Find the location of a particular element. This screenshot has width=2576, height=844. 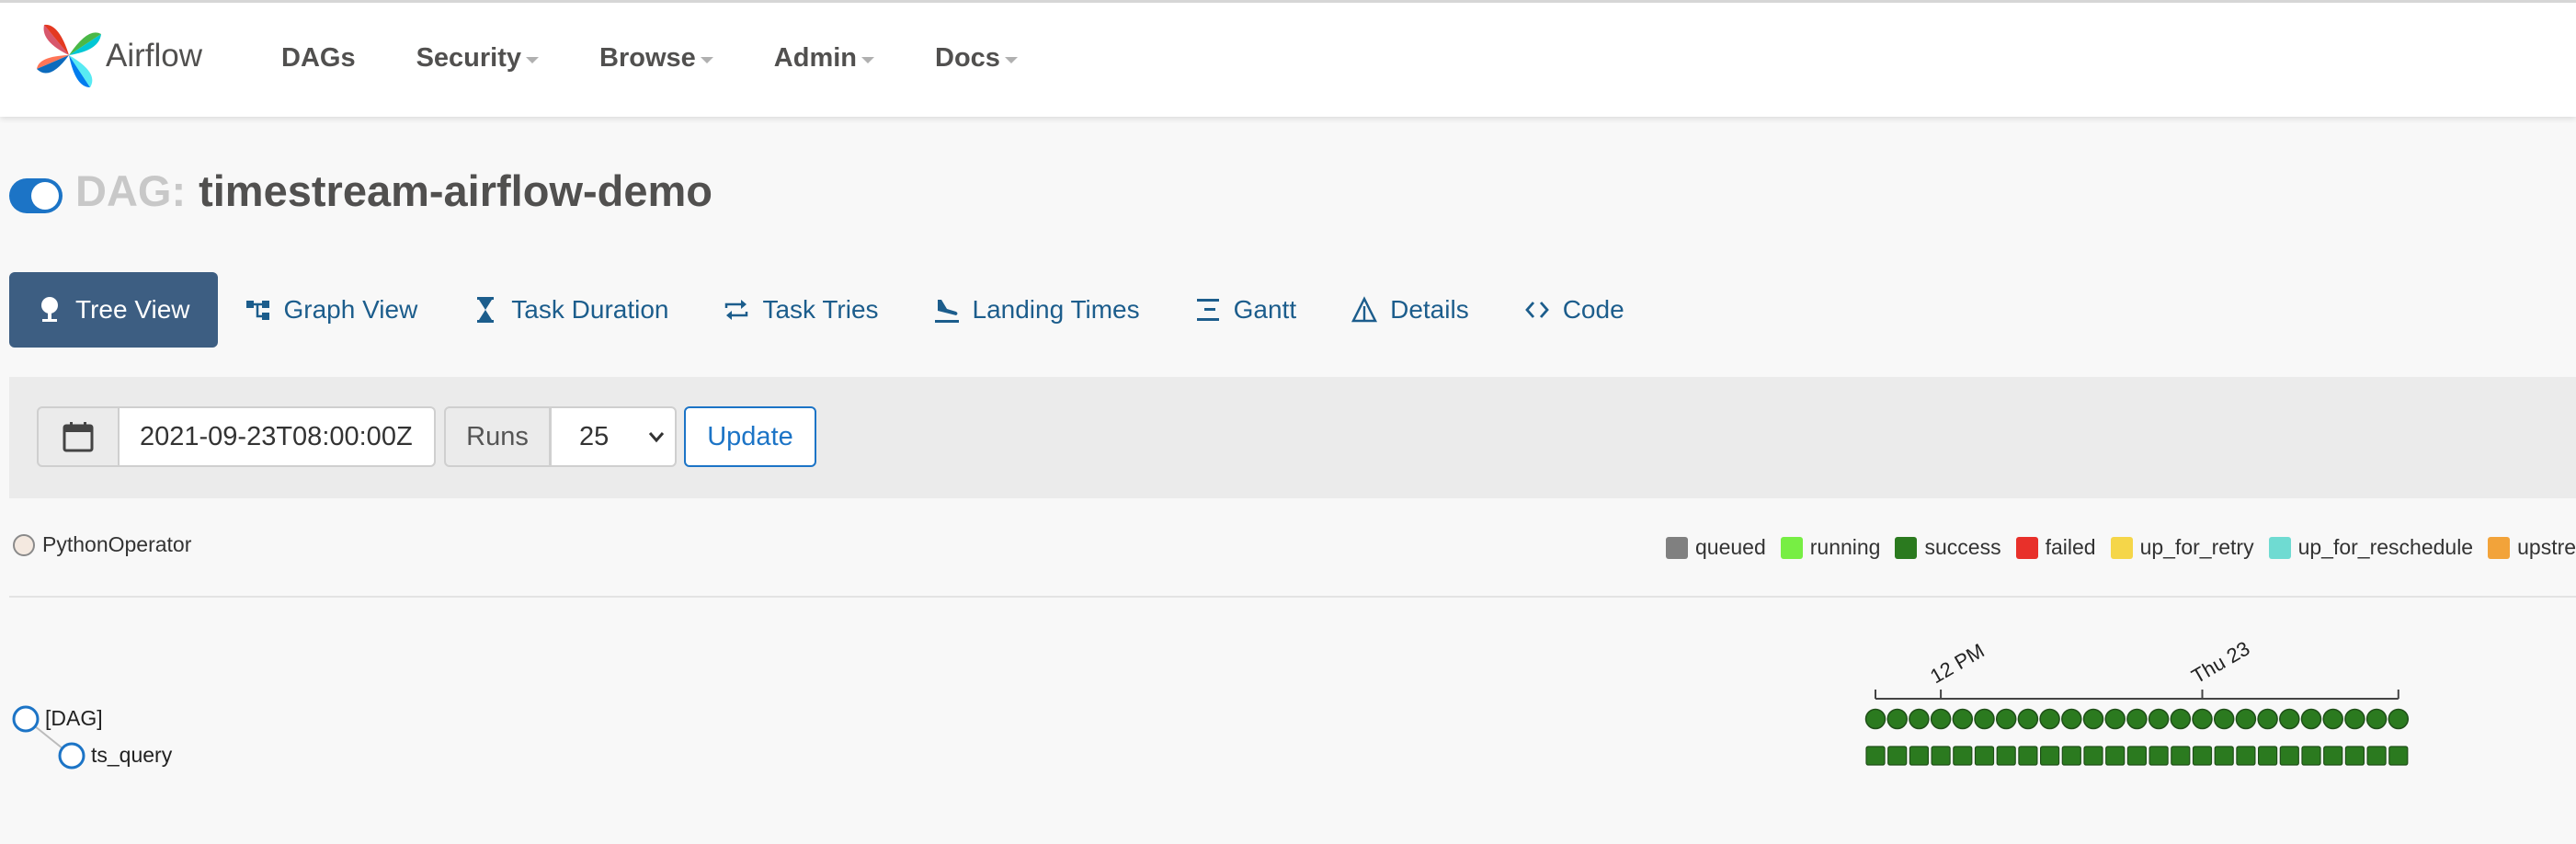

dag-name: timestream-airflow-demo is located at coordinates (455, 191).